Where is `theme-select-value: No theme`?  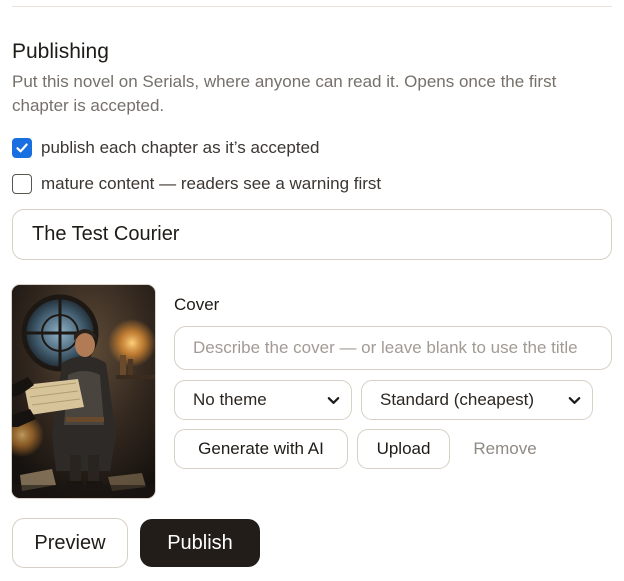 theme-select-value: No theme is located at coordinates (230, 399).